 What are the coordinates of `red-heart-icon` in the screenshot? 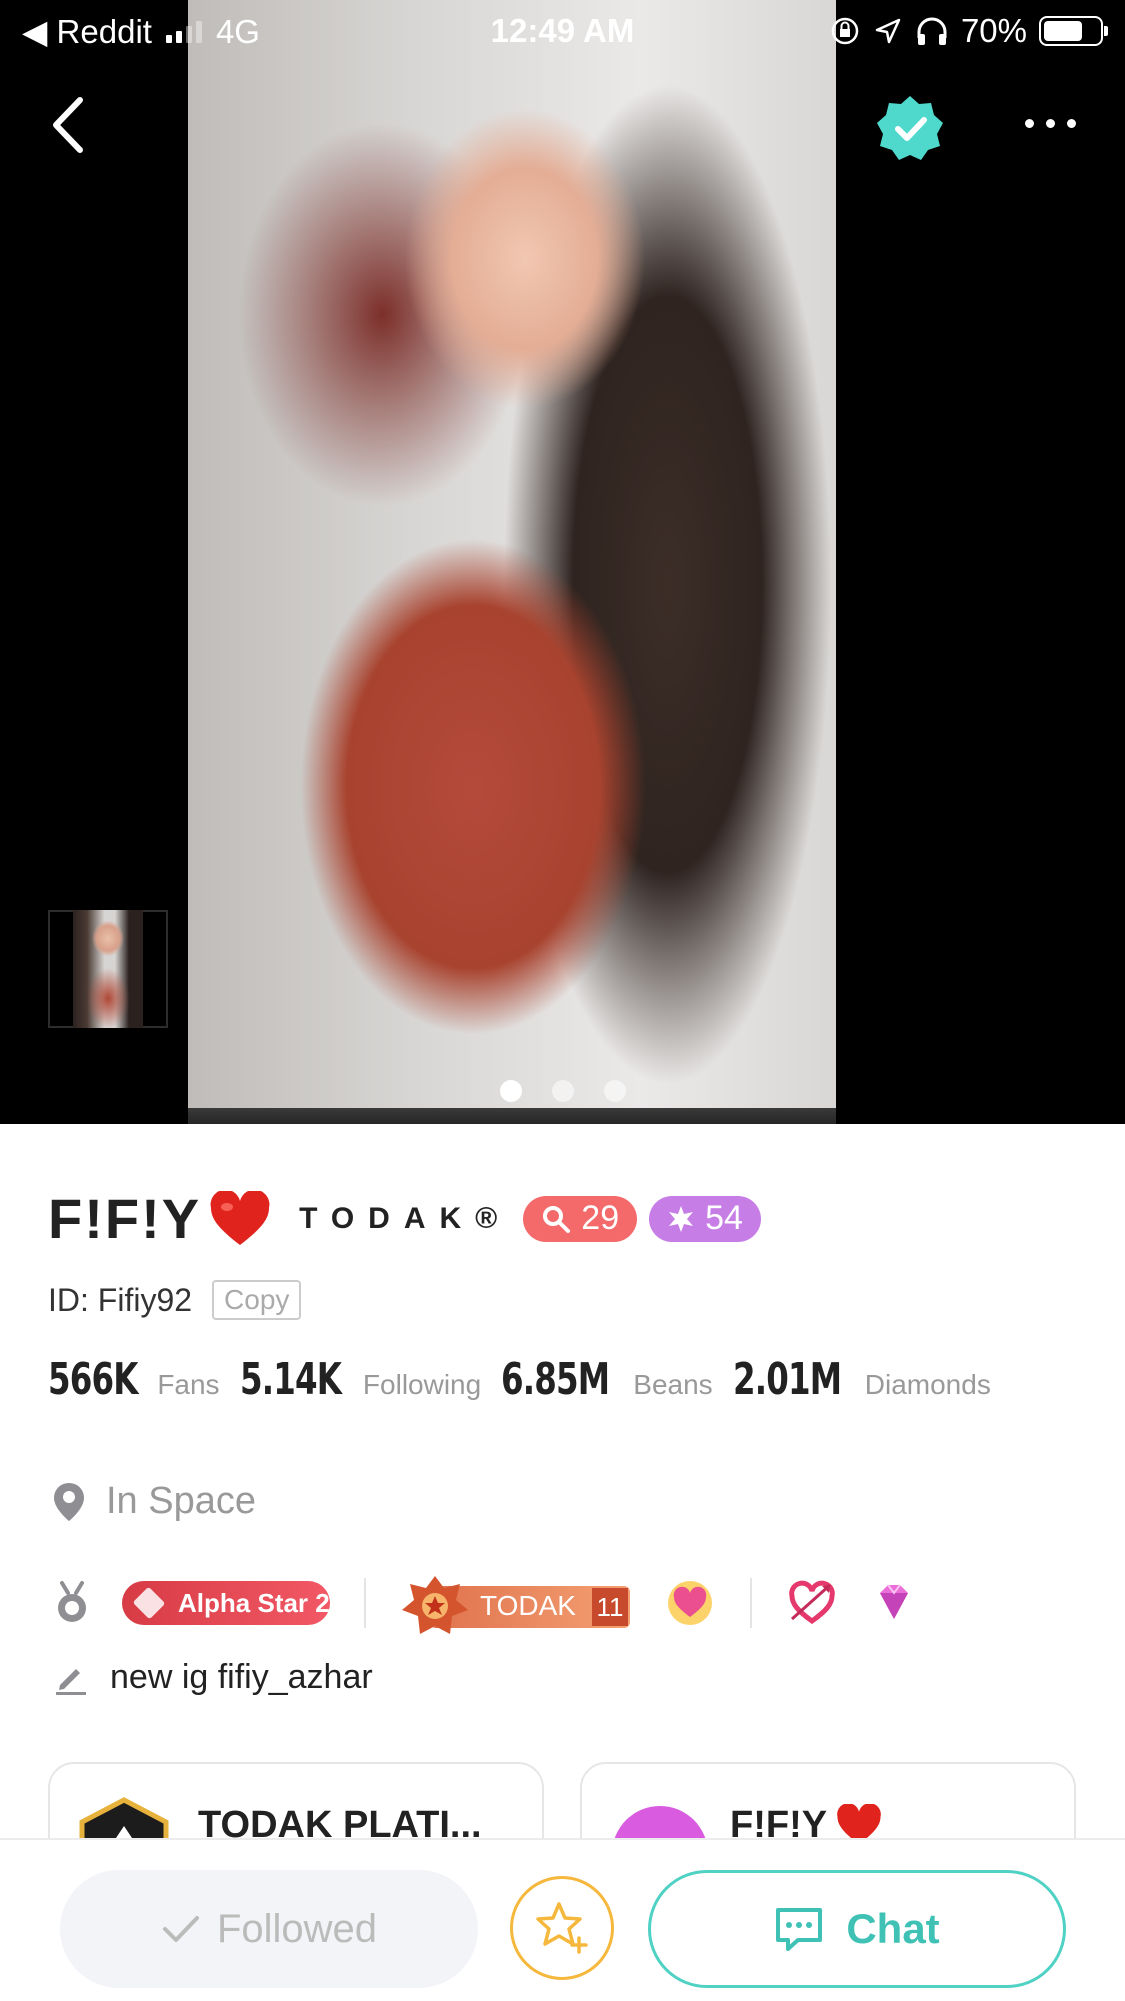 It's located at (240, 1217).